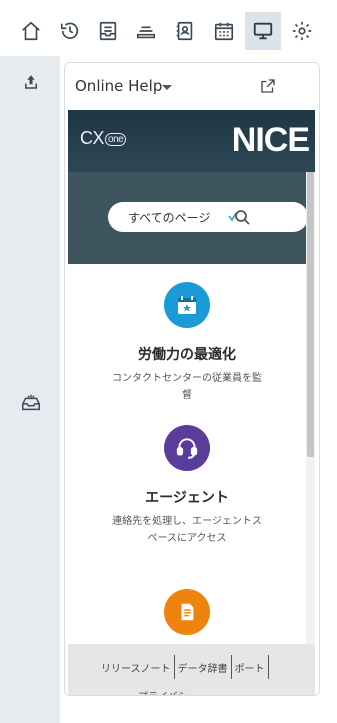 This screenshot has width=337, height=723. I want to click on search-band: すべてのページ, so click(188, 218).